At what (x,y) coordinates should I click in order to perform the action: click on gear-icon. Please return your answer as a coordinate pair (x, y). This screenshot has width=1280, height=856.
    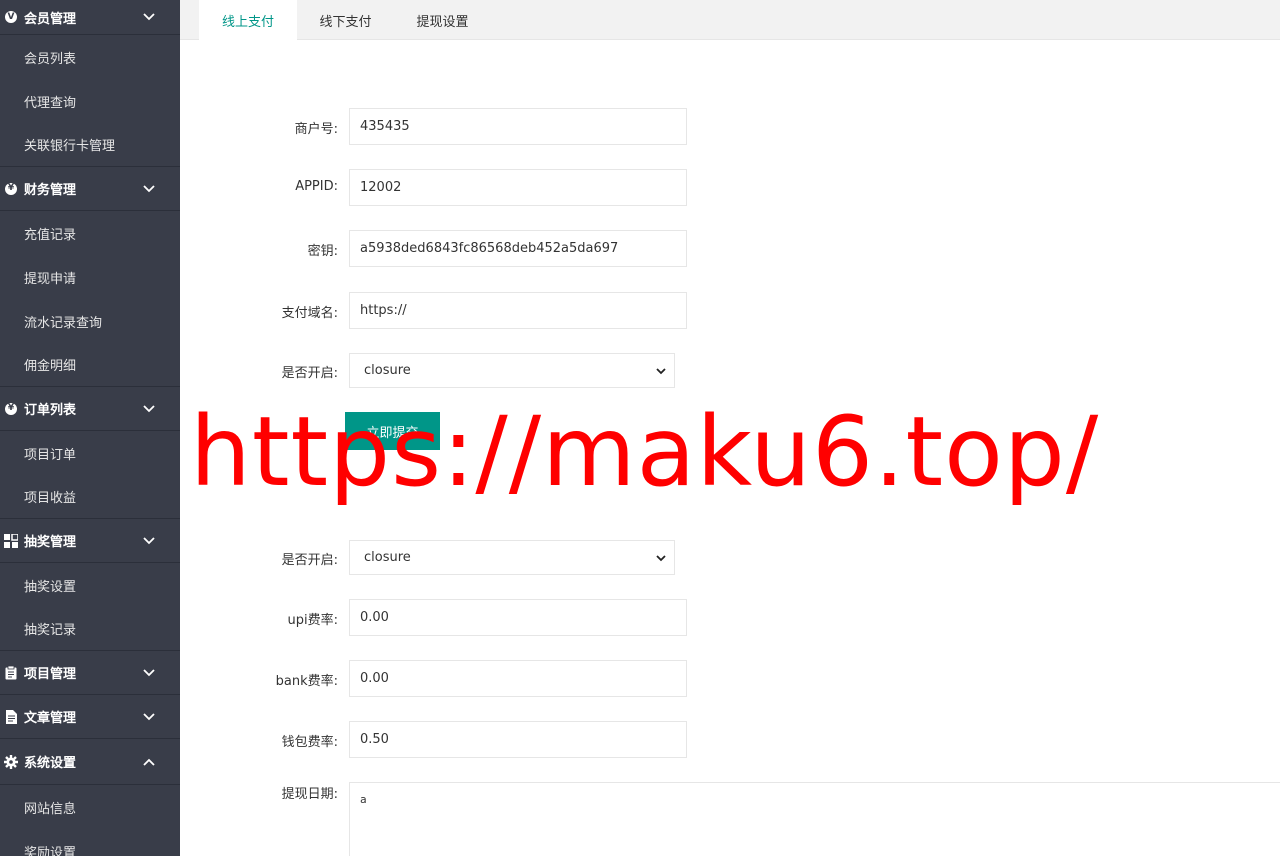
    Looking at the image, I should click on (11, 761).